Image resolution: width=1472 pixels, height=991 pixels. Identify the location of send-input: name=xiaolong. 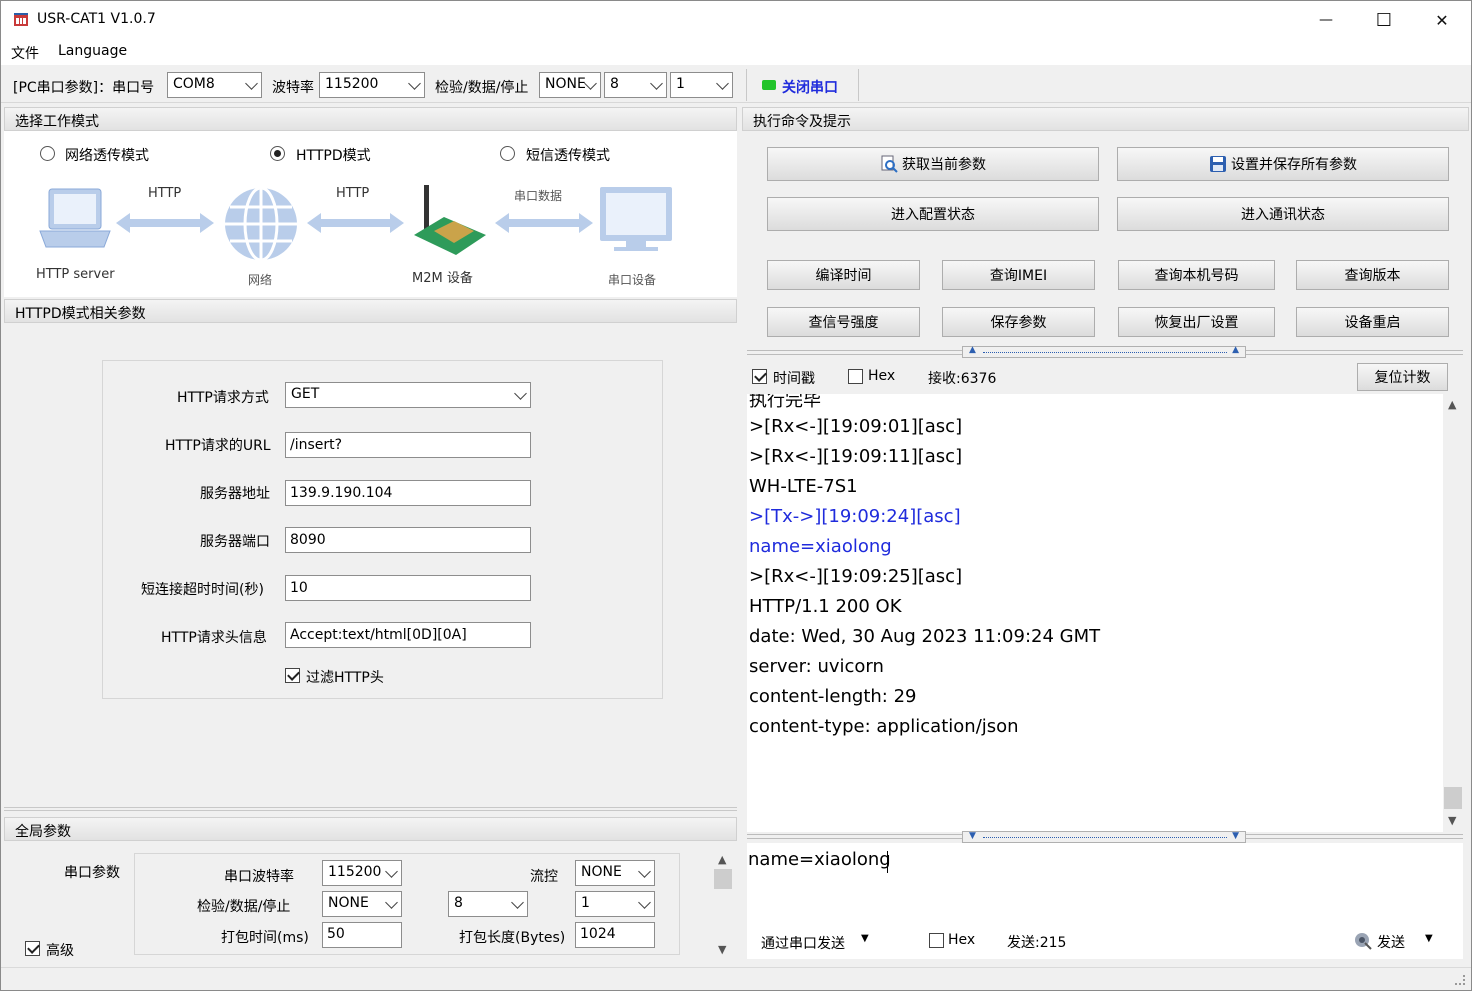
(1105, 884).